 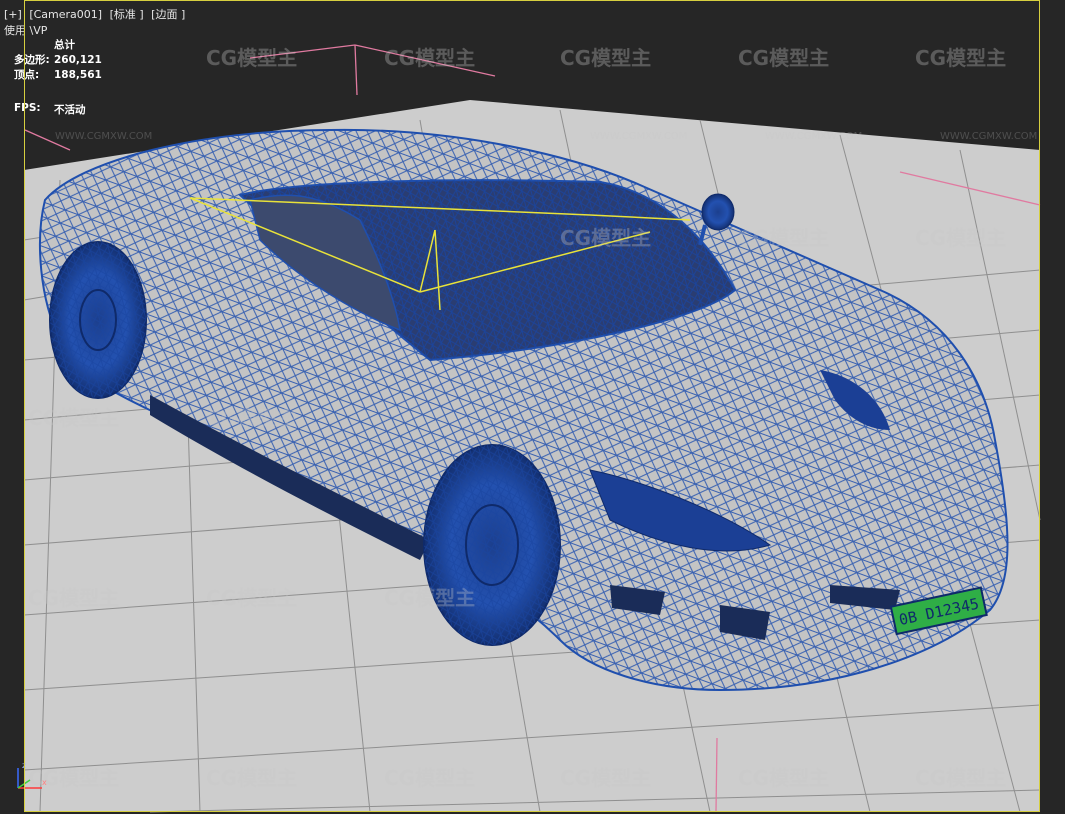 What do you see at coordinates (44, 782) in the screenshot?
I see `axis-x-label: x` at bounding box center [44, 782].